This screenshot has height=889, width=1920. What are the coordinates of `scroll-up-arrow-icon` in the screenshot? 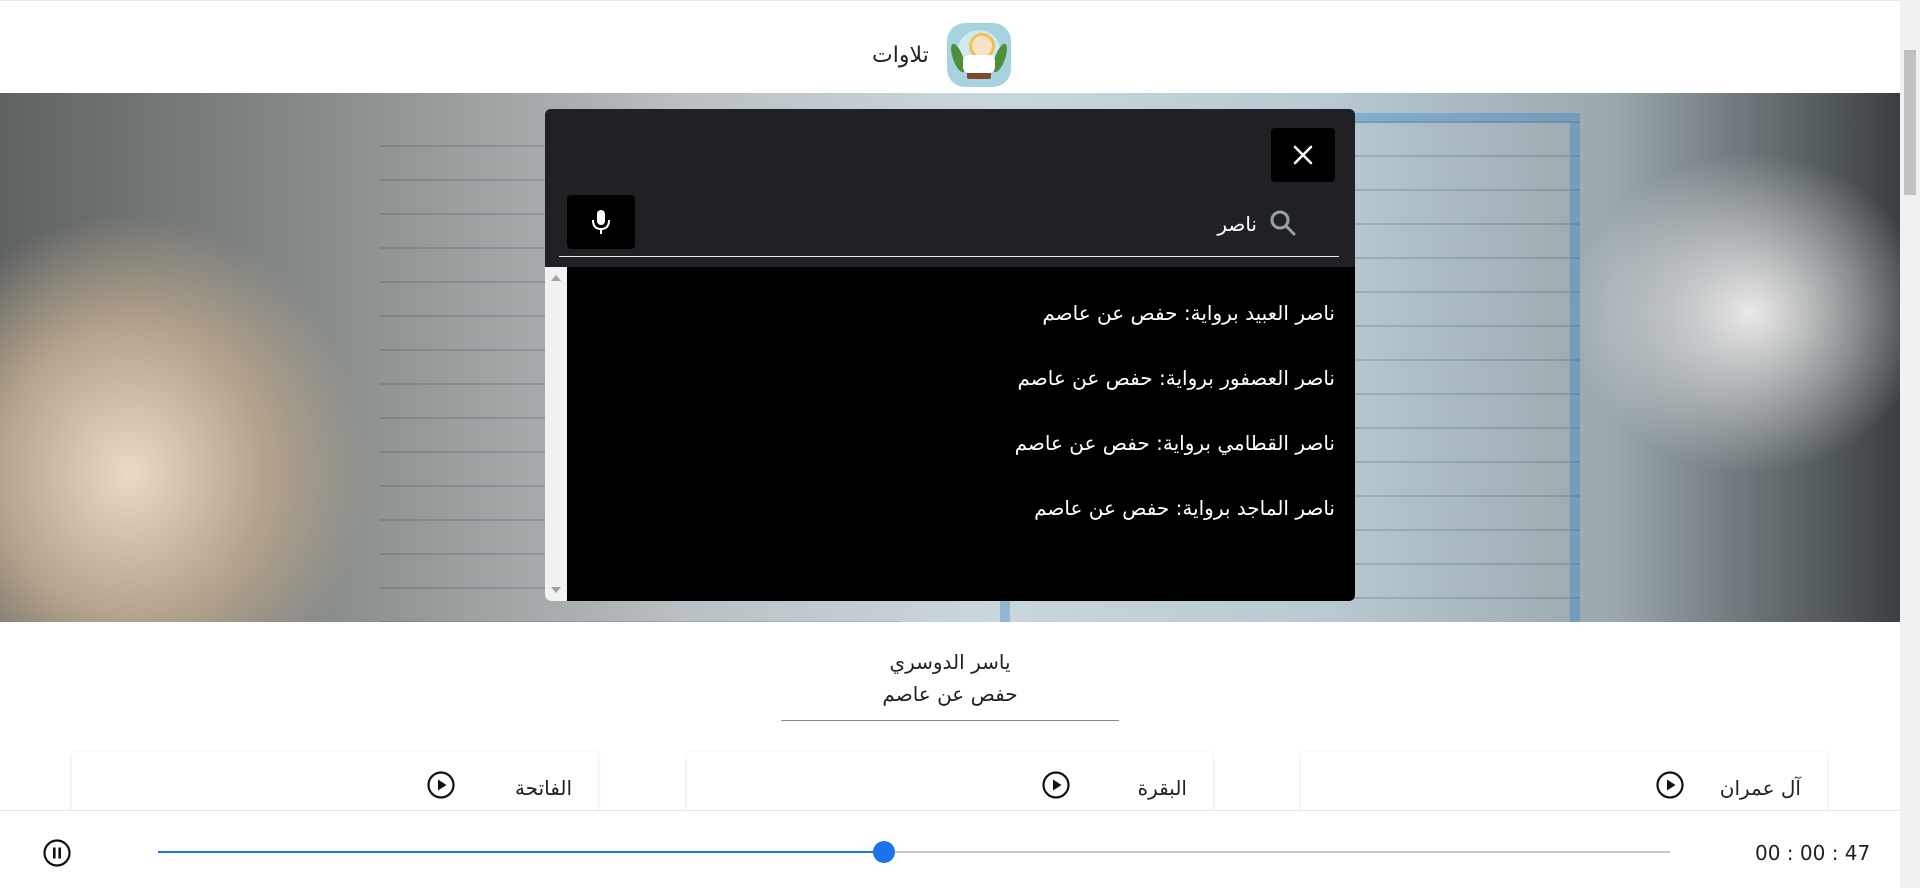 It's located at (556, 278).